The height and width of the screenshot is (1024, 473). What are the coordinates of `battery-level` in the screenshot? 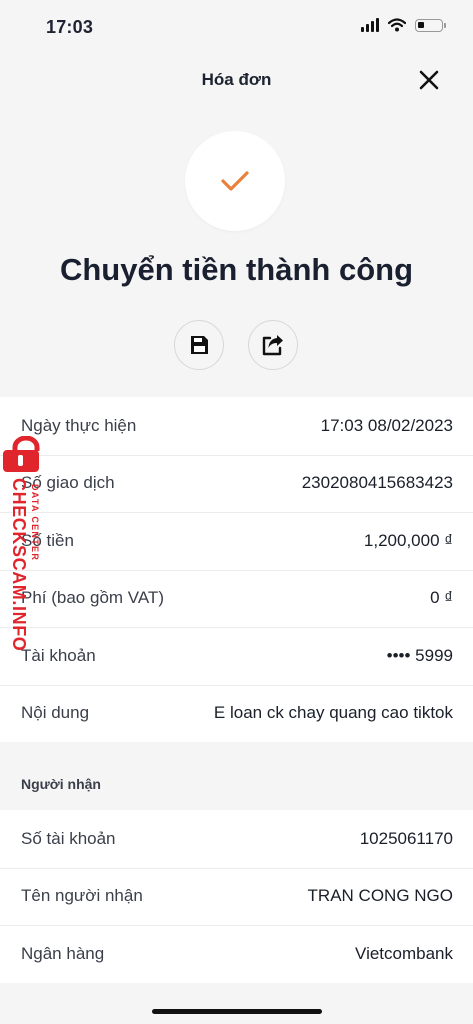 It's located at (421, 24).